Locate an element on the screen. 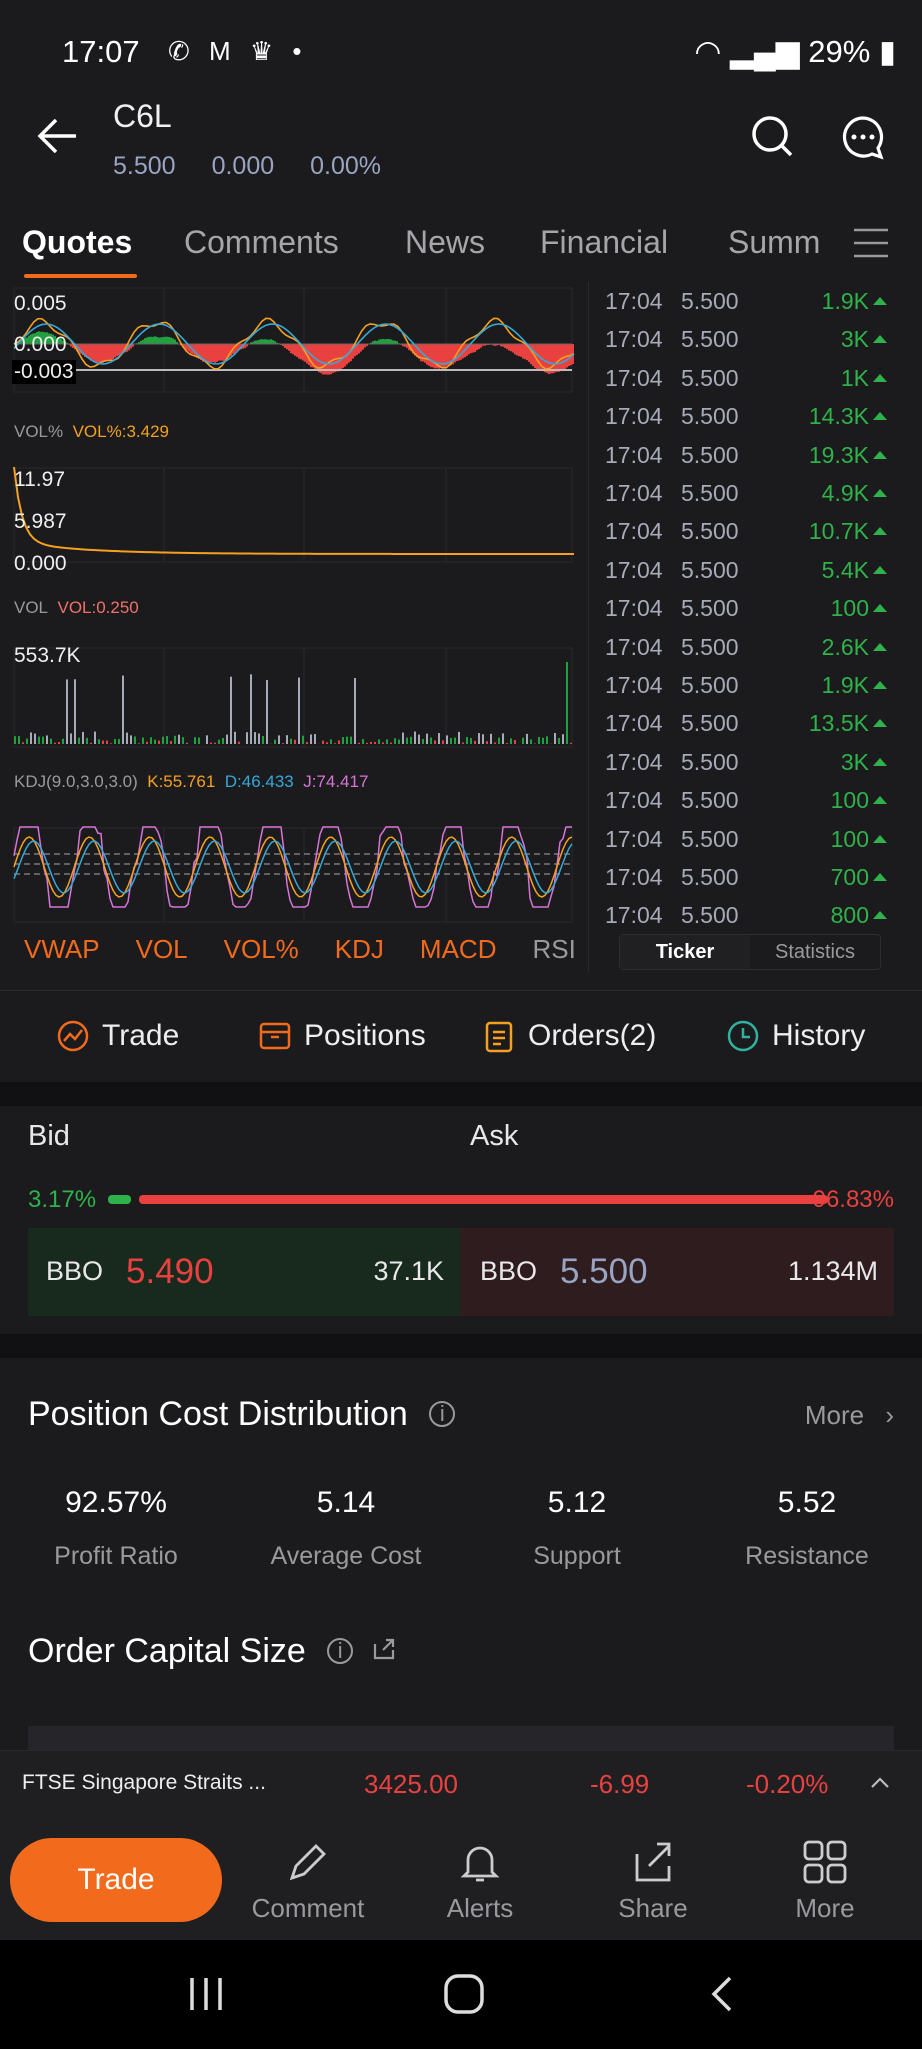  indicator-tab-kdj: KDJ is located at coordinates (359, 949).